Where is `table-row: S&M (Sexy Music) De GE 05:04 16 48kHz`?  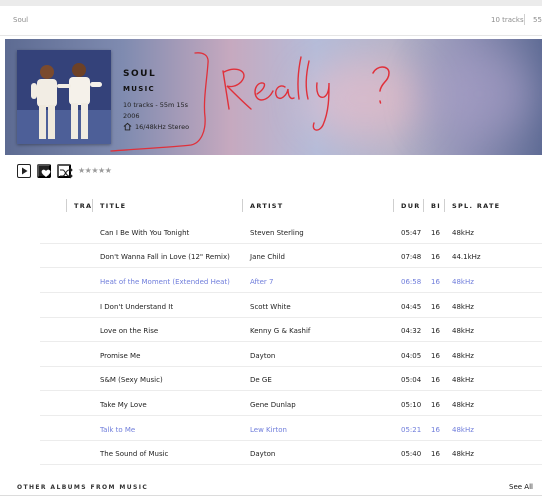
table-row: S&M (Sexy Music) De GE 05:04 16 48kHz is located at coordinates (291, 379).